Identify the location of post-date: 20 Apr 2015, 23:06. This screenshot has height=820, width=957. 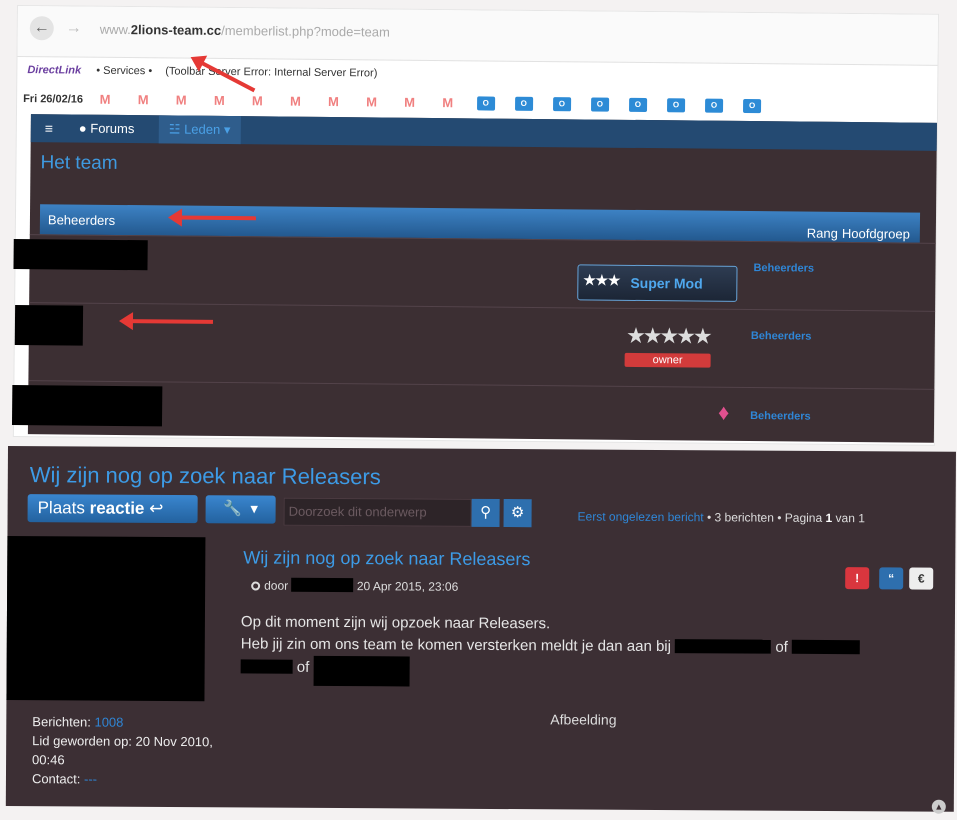
(407, 586).